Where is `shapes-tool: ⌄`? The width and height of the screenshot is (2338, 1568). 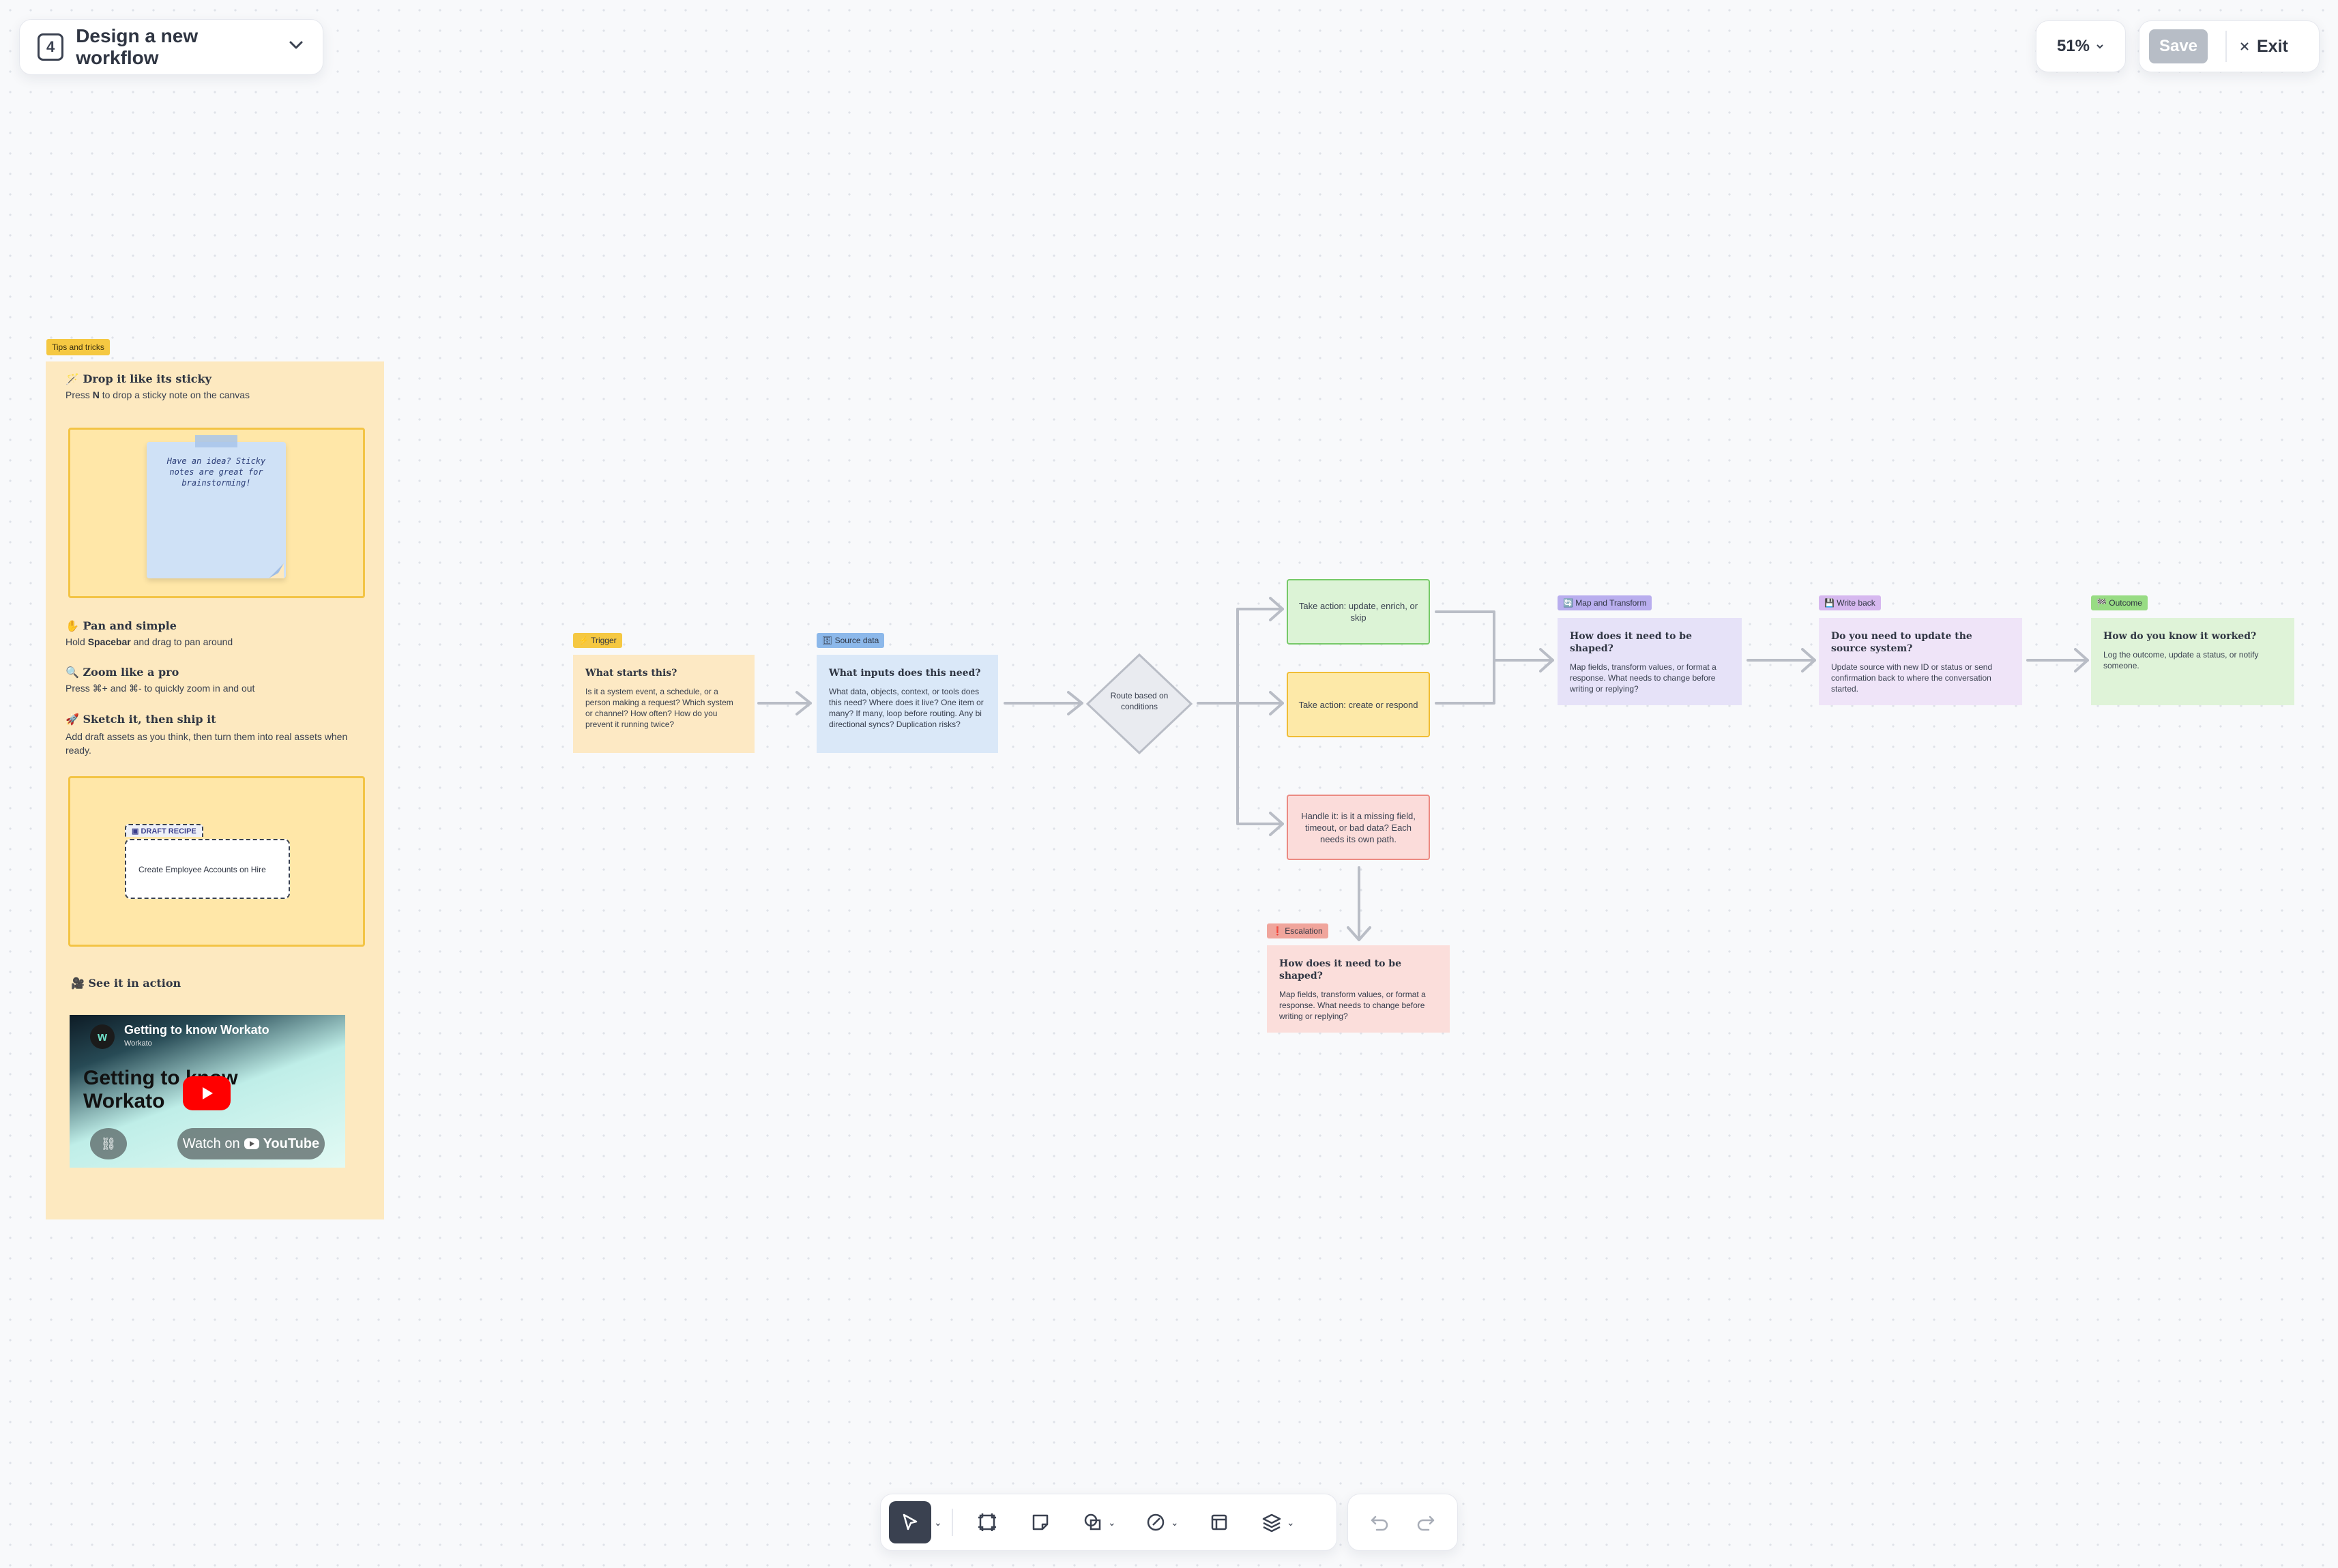 shapes-tool: ⌄ is located at coordinates (1098, 1522).